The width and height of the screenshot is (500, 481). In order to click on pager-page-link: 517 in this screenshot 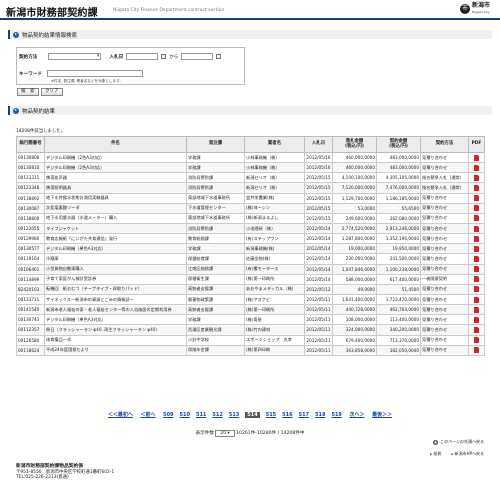, I will do `click(304, 415)`.